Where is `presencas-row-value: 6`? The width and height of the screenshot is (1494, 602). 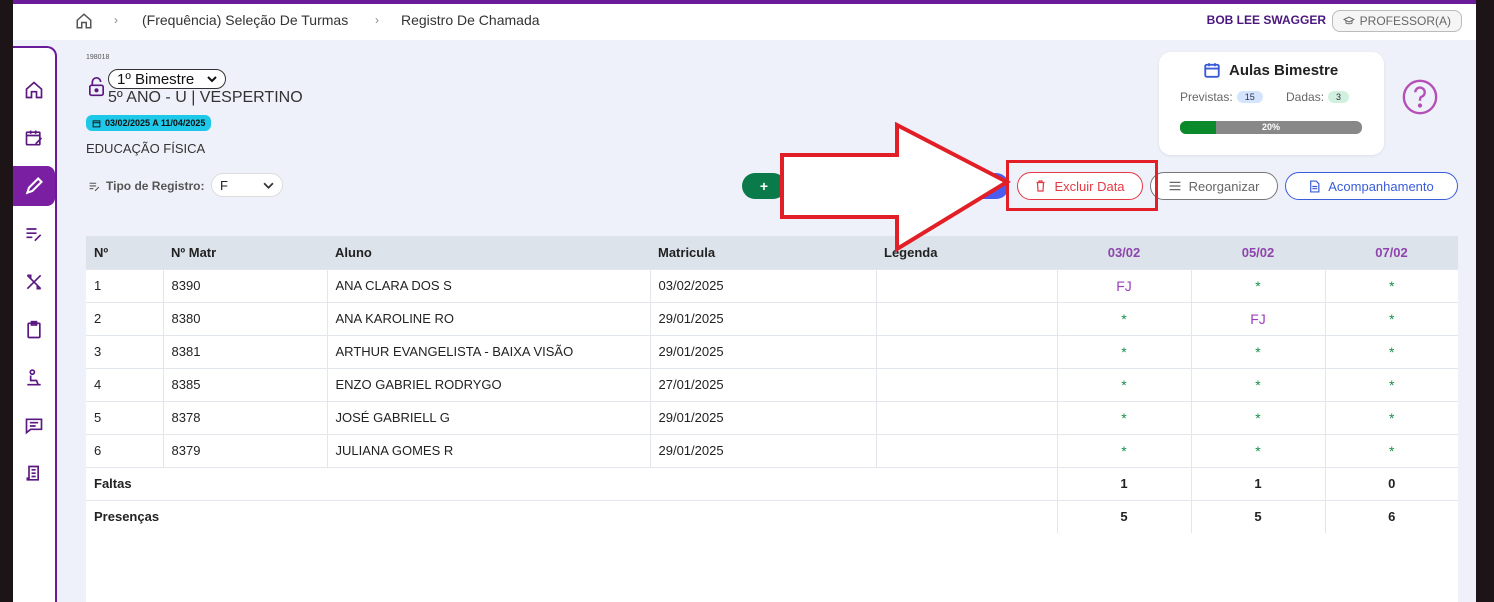 presencas-row-value: 6 is located at coordinates (1391, 516).